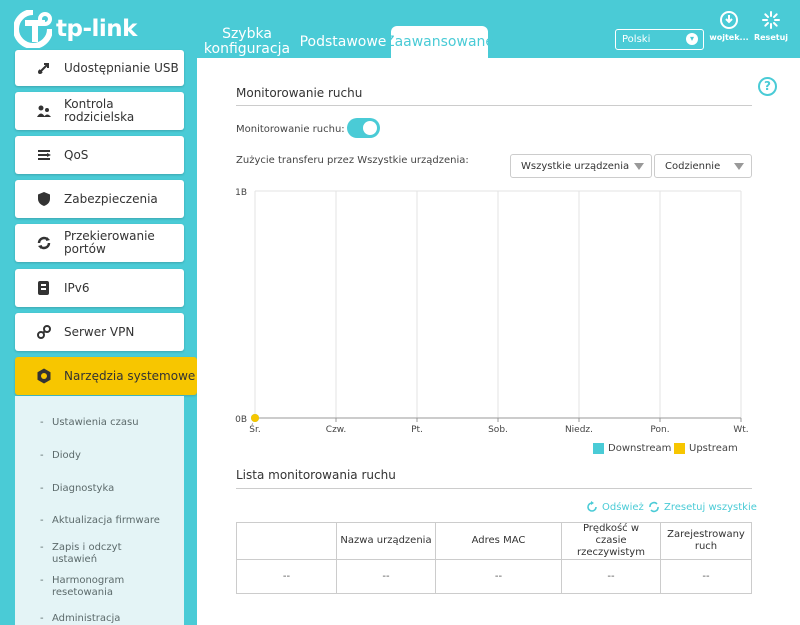 Image resolution: width=800 pixels, height=625 pixels. What do you see at coordinates (247, 42) in the screenshot?
I see `tab-quick-setup: Szybka konfiguracja` at bounding box center [247, 42].